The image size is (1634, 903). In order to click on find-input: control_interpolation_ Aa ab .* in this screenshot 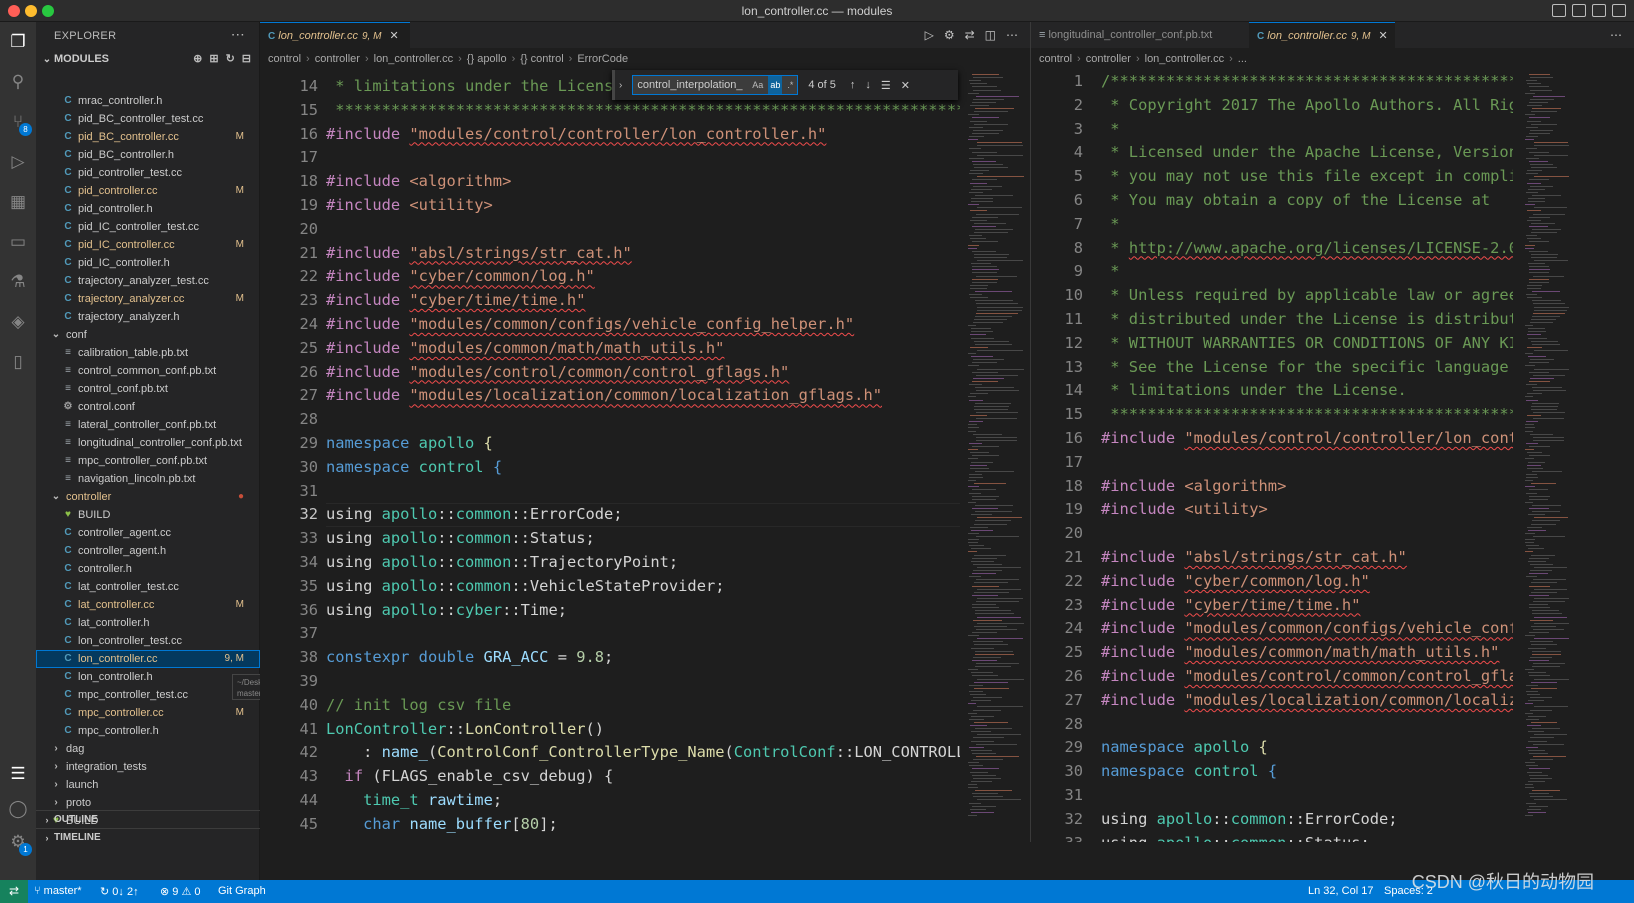, I will do `click(715, 85)`.